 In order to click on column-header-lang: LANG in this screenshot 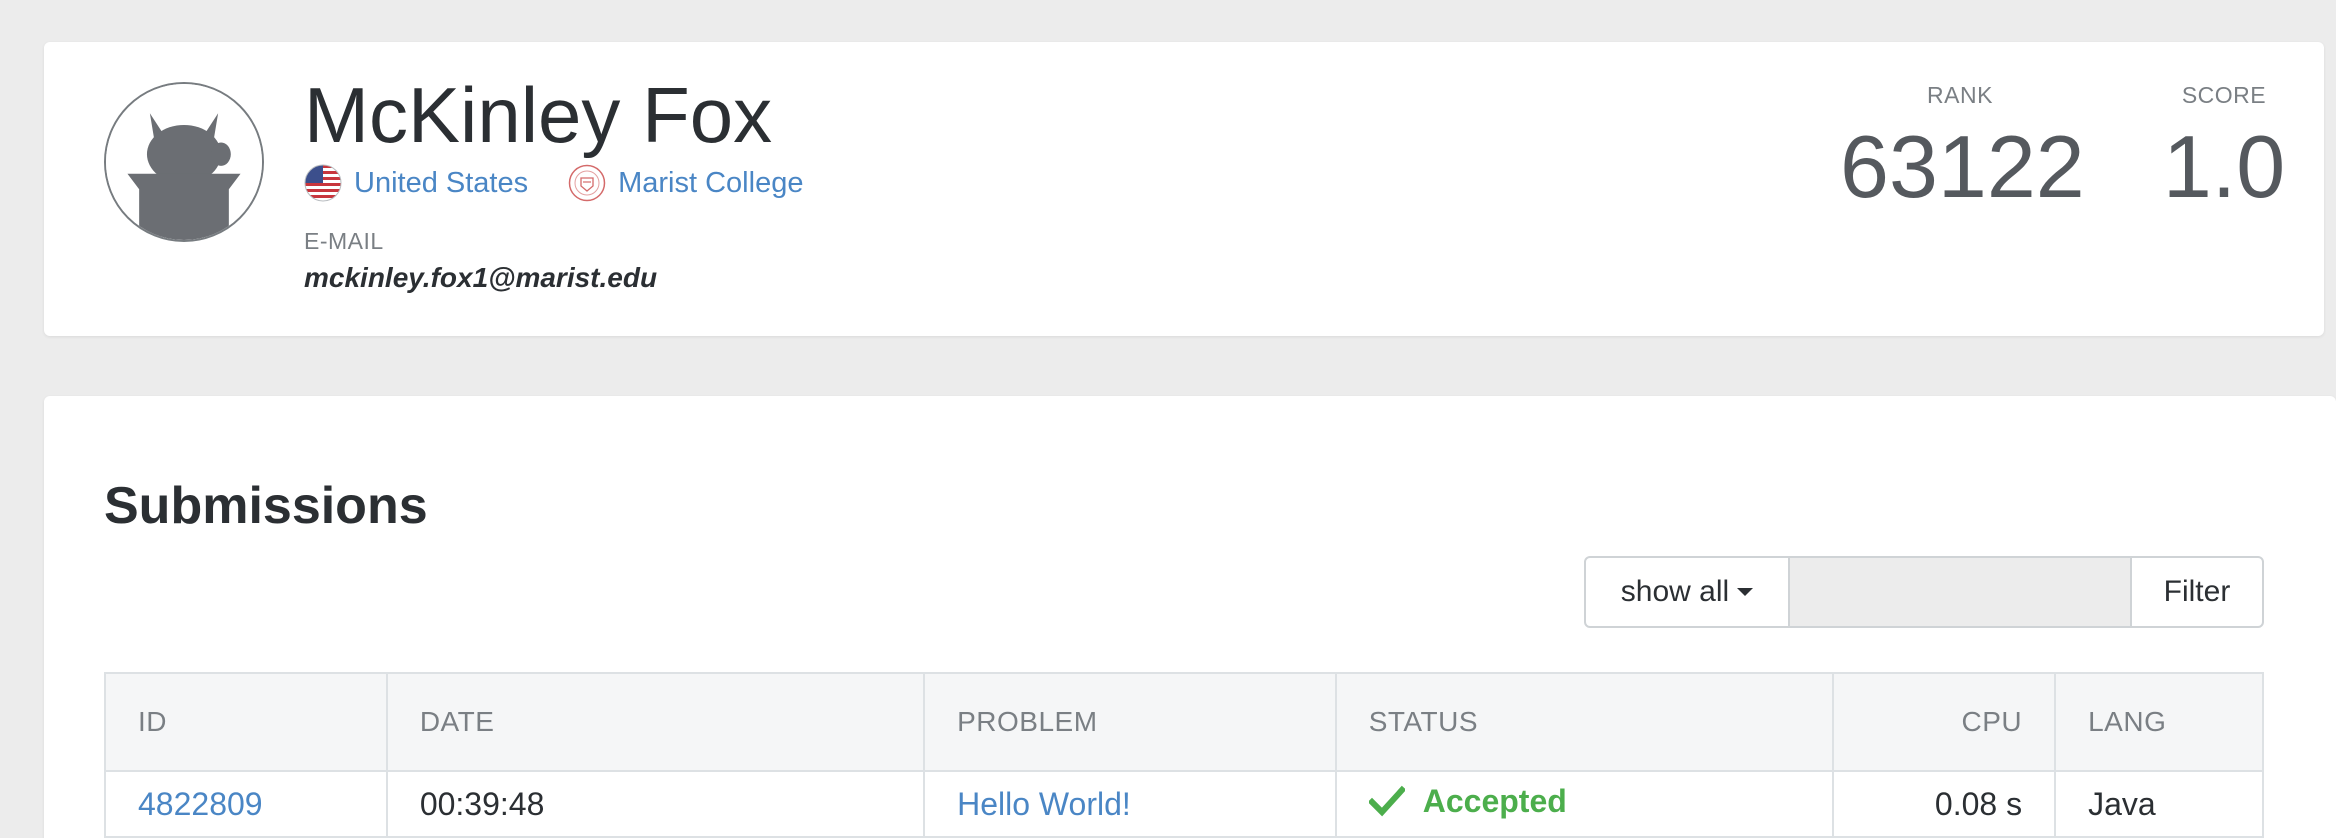, I will do `click(2159, 722)`.